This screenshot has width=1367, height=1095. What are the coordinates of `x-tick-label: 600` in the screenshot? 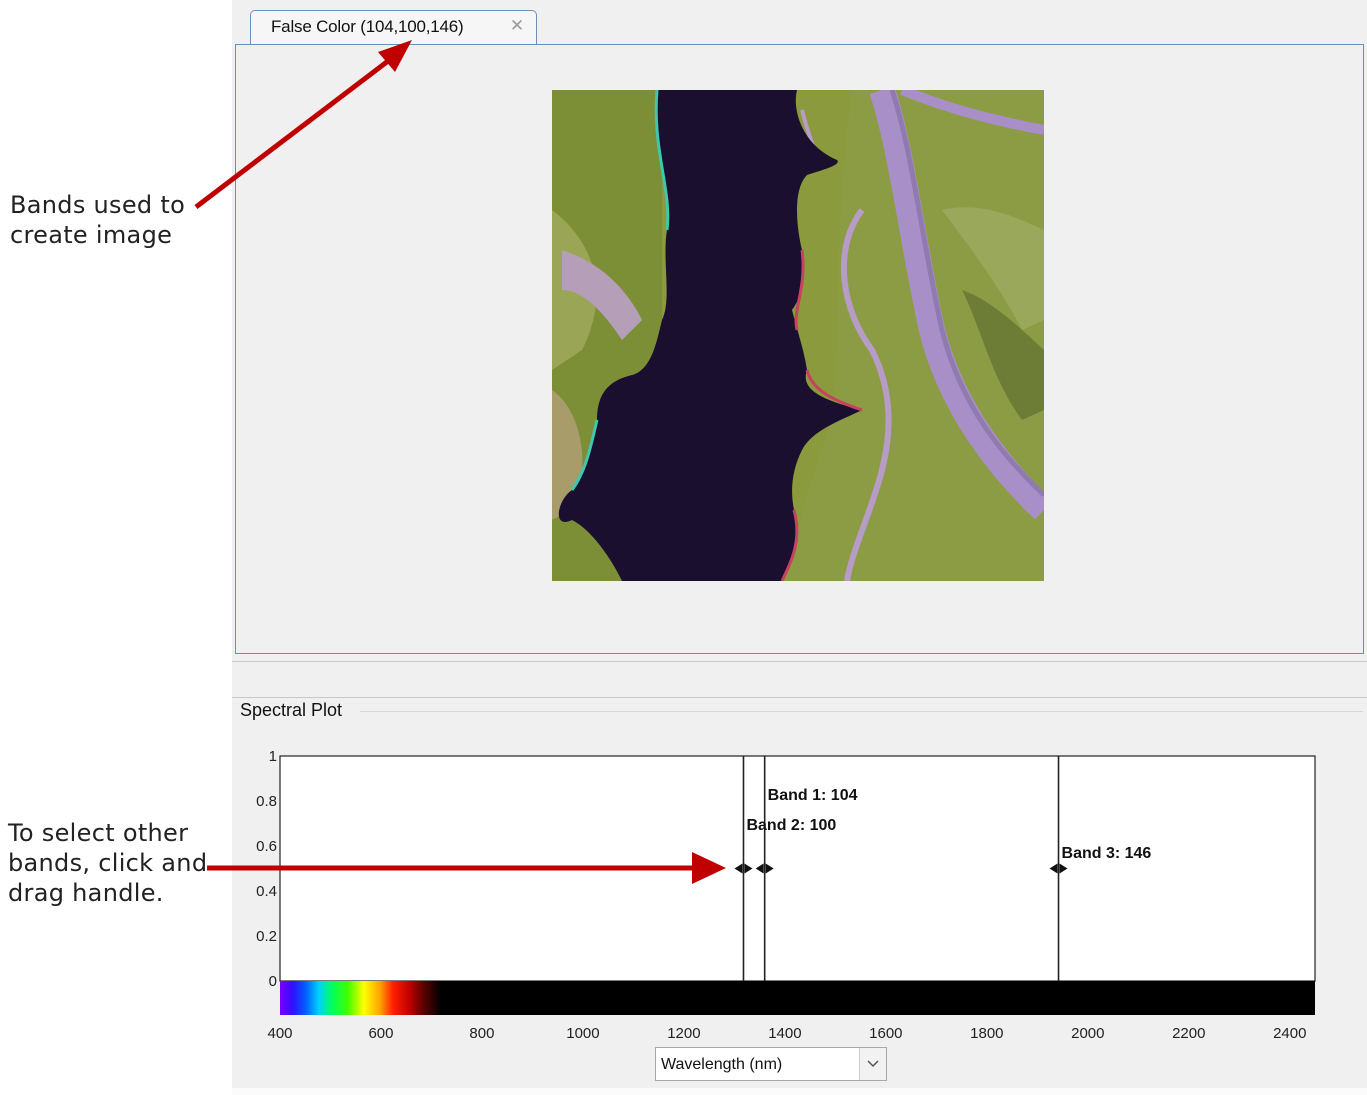 It's located at (380, 1033).